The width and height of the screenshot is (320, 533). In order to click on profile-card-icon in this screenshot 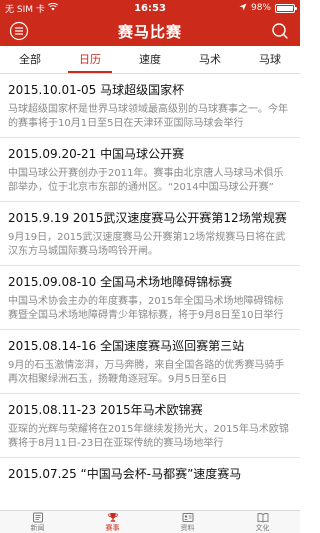, I will do `click(187, 517)`.